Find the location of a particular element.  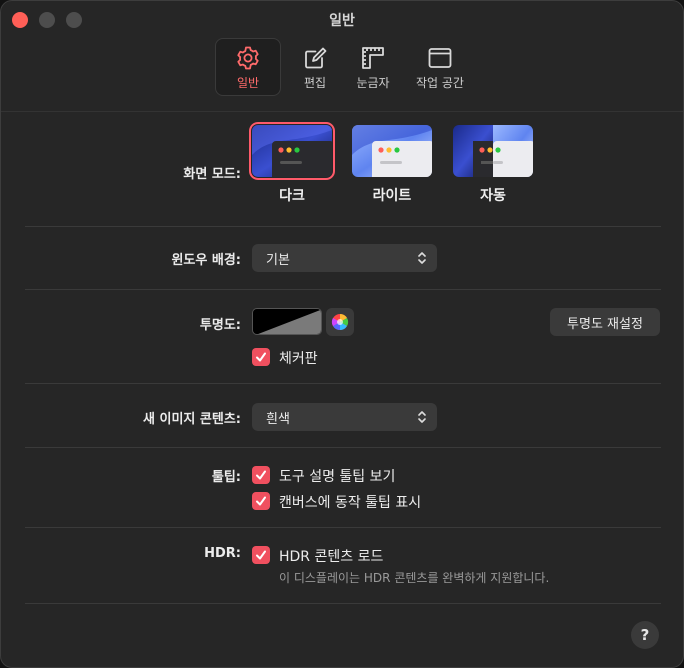

transparency-label: 투명도: is located at coordinates (220, 325).